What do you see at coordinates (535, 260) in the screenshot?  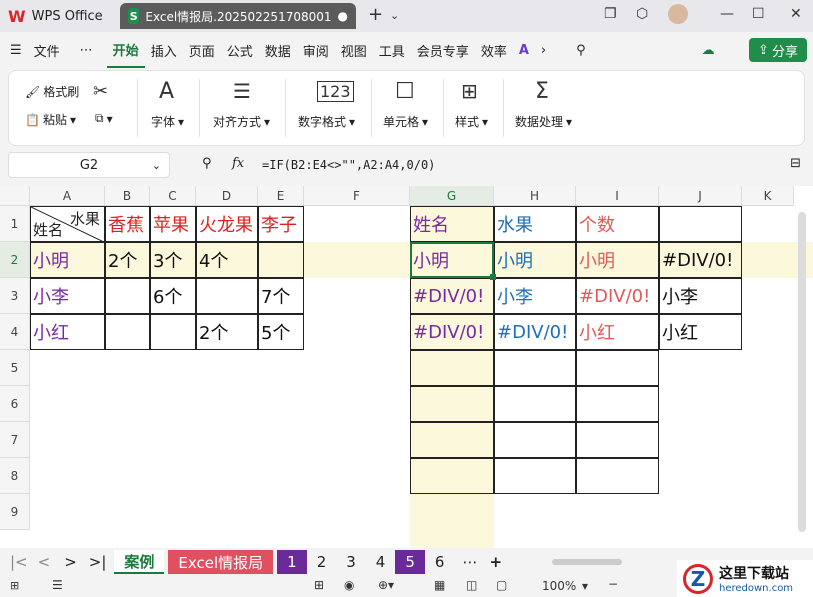 I see `table2-value: 小明` at bounding box center [535, 260].